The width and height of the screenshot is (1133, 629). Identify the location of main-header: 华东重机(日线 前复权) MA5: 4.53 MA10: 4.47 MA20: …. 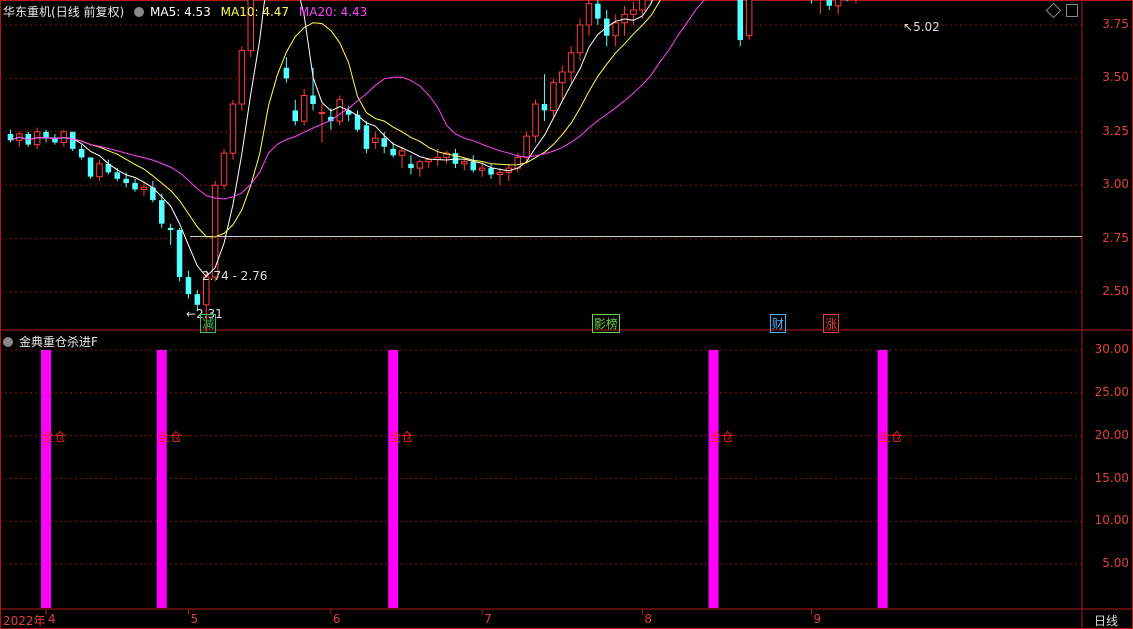
(188, 11).